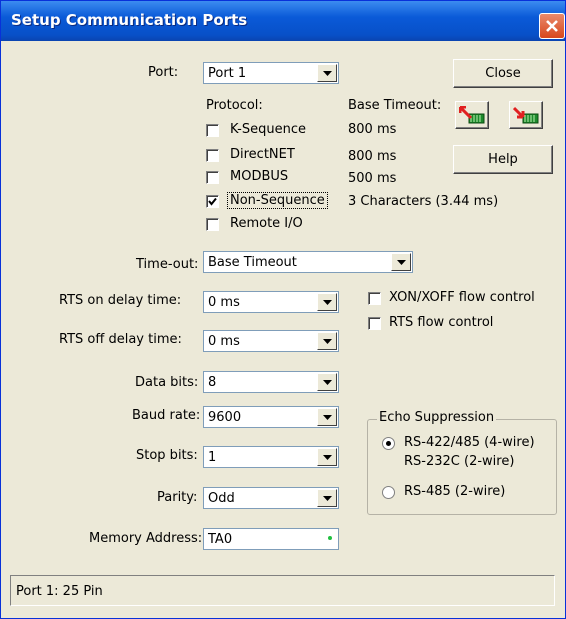  I want to click on check-icon, so click(212, 201).